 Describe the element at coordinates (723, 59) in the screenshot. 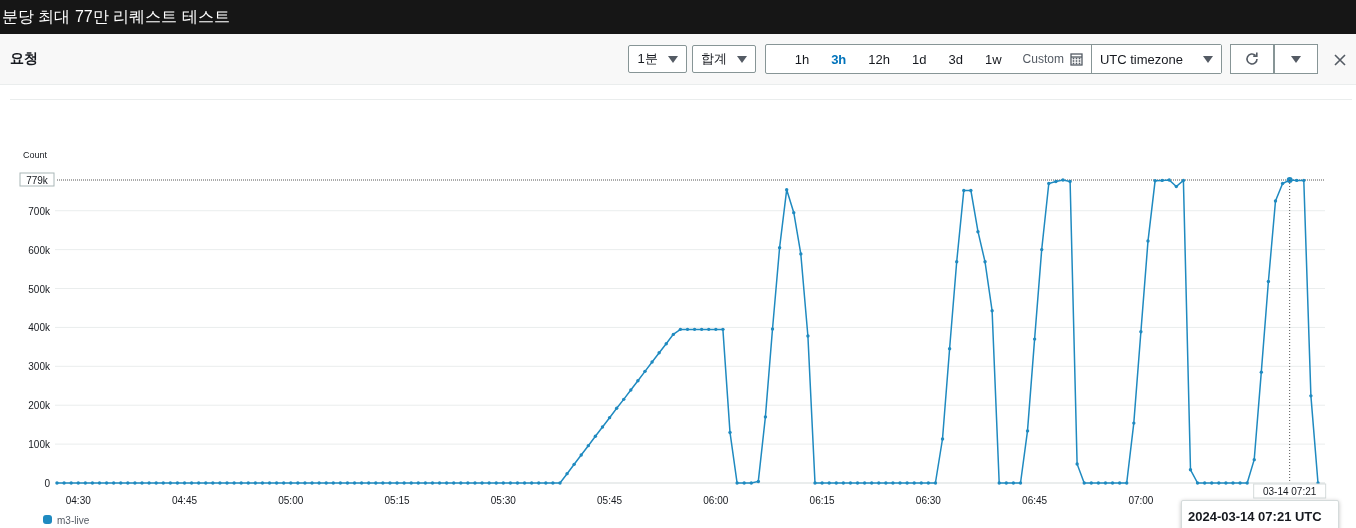

I see `statistic-dropdown: 합계` at that location.